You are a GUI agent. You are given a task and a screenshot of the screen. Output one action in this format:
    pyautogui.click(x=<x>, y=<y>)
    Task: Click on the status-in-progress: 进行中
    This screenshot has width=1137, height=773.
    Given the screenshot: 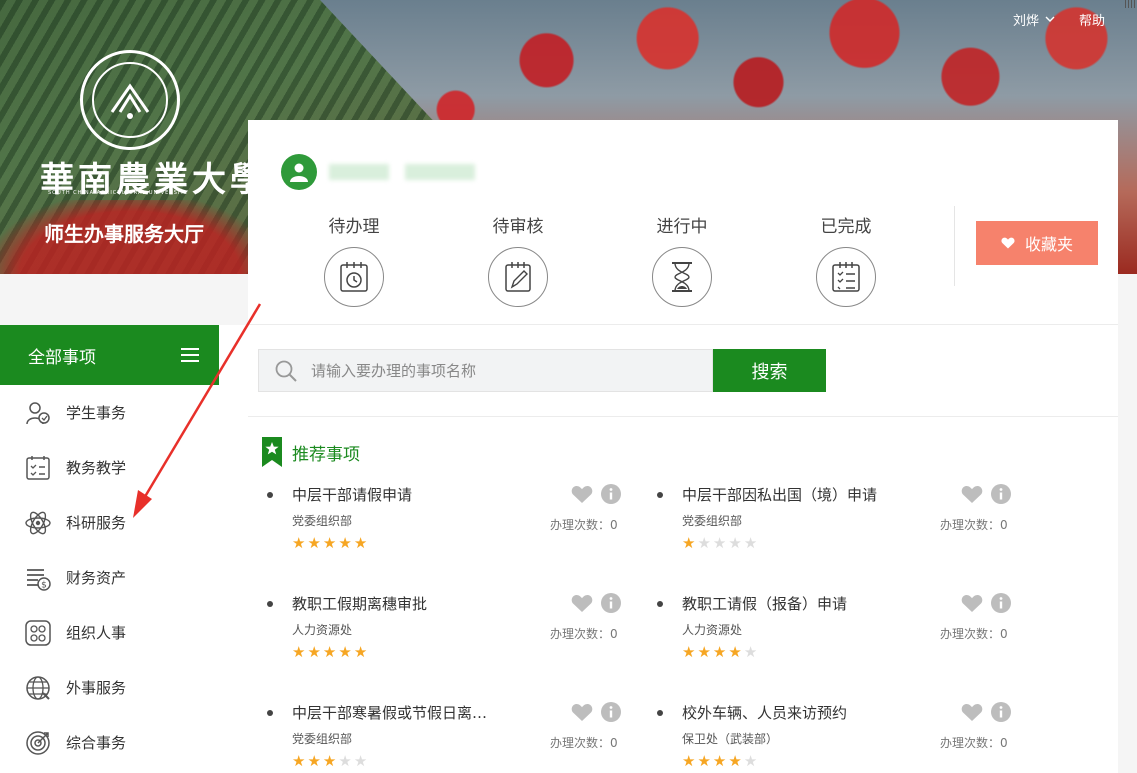 What is the action you would take?
    pyautogui.click(x=682, y=259)
    